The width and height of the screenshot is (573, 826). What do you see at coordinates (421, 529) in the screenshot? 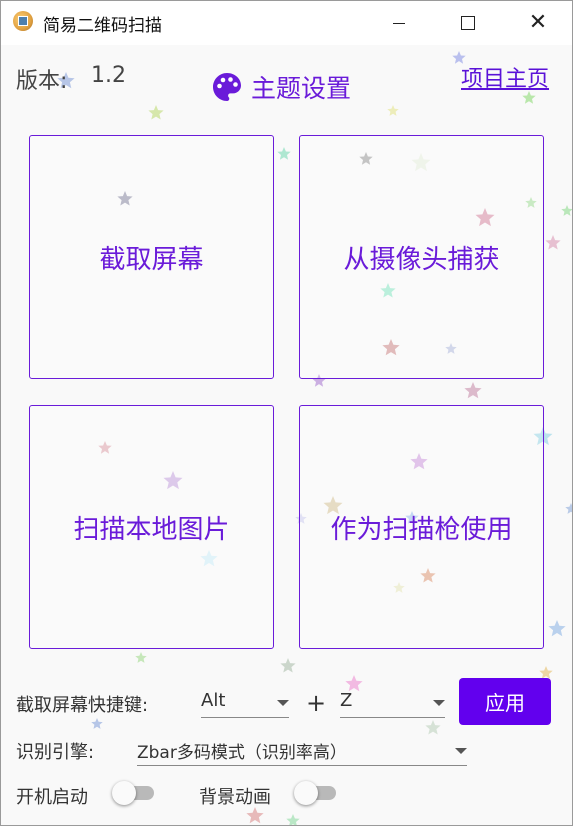
I see `use-as-scanner-label: 作为扫描枪使用` at bounding box center [421, 529].